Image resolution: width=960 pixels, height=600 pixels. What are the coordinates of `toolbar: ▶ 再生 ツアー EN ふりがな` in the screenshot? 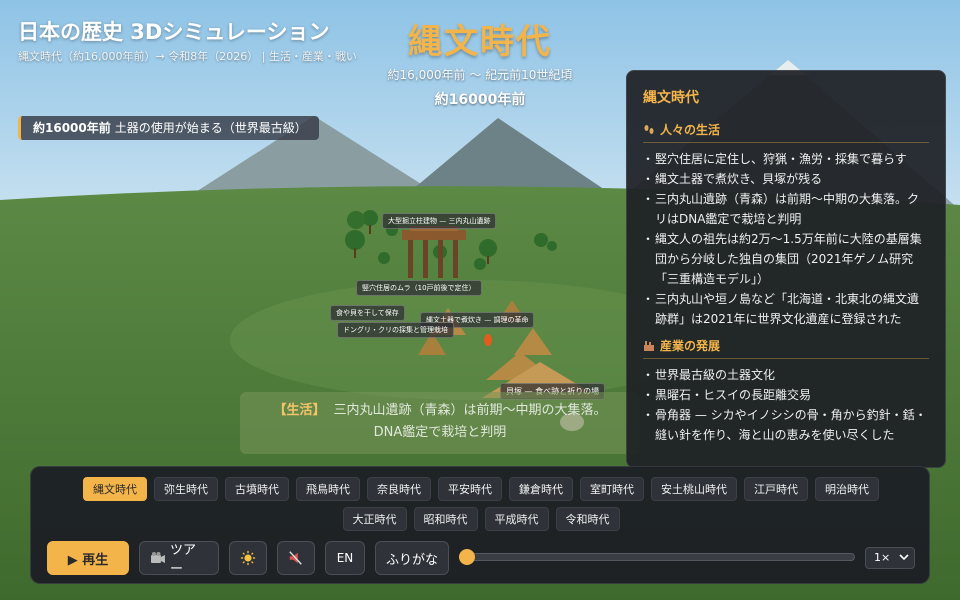 It's located at (248, 559).